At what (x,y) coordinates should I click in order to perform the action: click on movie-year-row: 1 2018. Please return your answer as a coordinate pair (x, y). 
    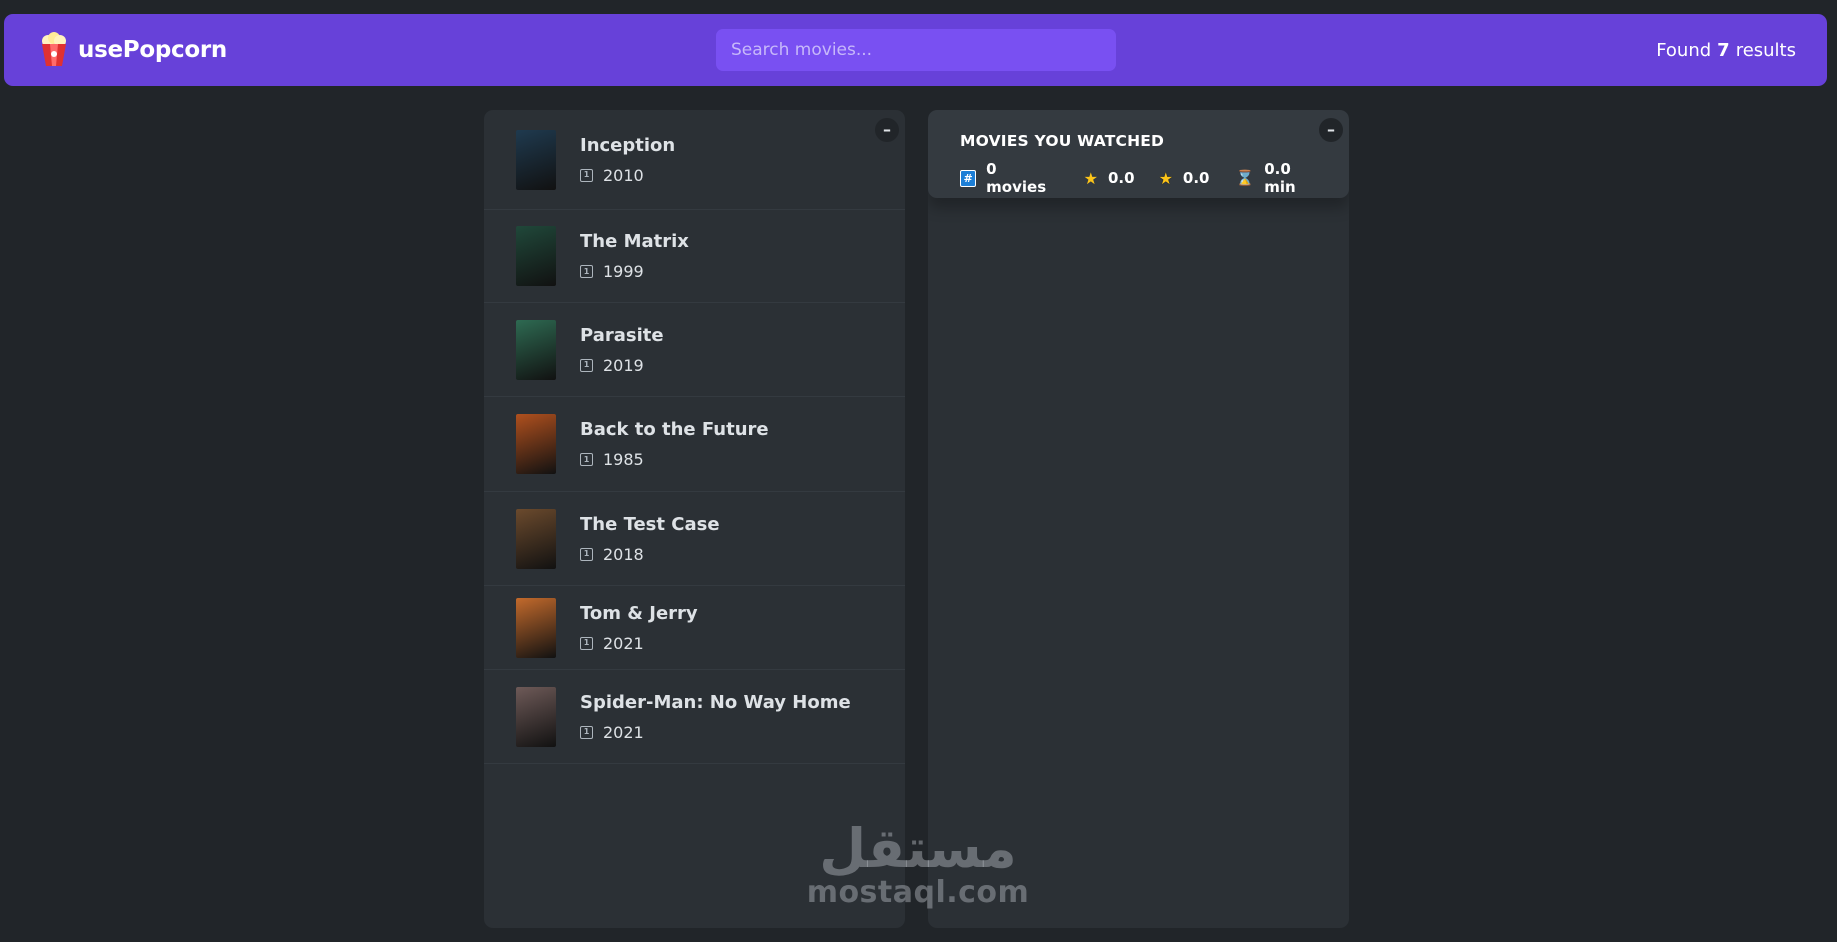
    Looking at the image, I should click on (650, 554).